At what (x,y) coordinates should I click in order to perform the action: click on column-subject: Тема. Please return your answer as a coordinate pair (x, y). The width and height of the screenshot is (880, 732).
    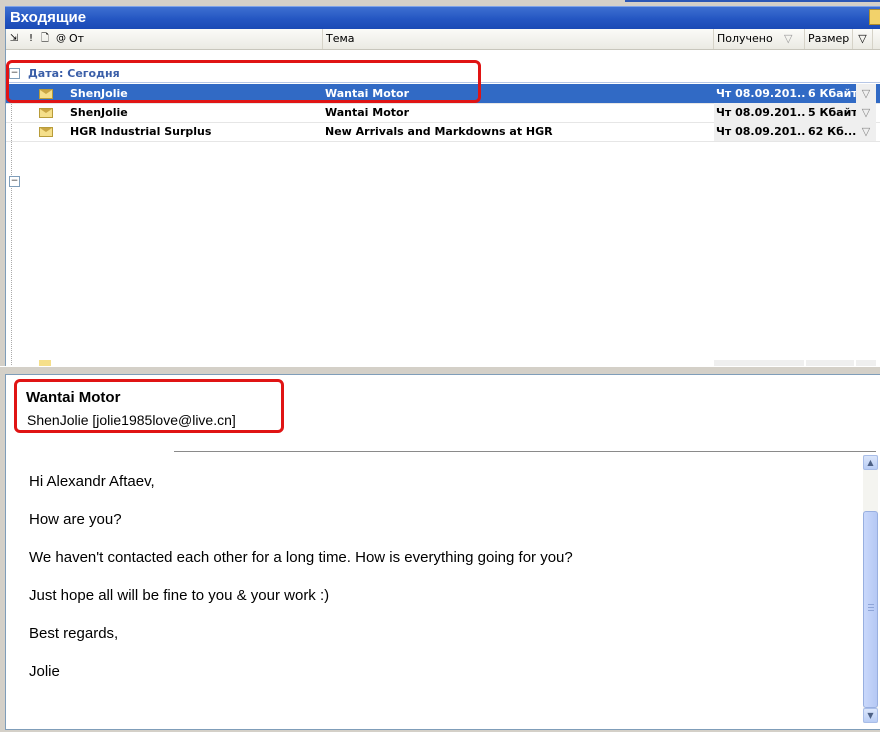
    Looking at the image, I should click on (518, 39).